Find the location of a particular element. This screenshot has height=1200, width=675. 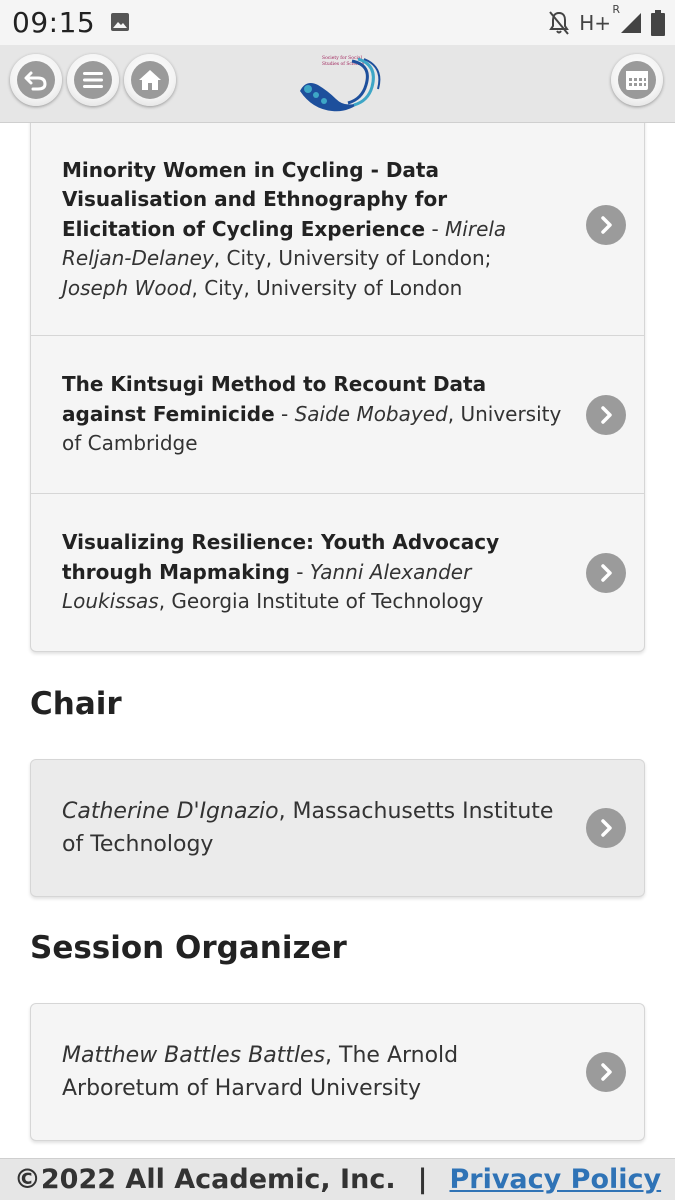

privacy-policy-link: Privacy Policy is located at coordinates (555, 1179).